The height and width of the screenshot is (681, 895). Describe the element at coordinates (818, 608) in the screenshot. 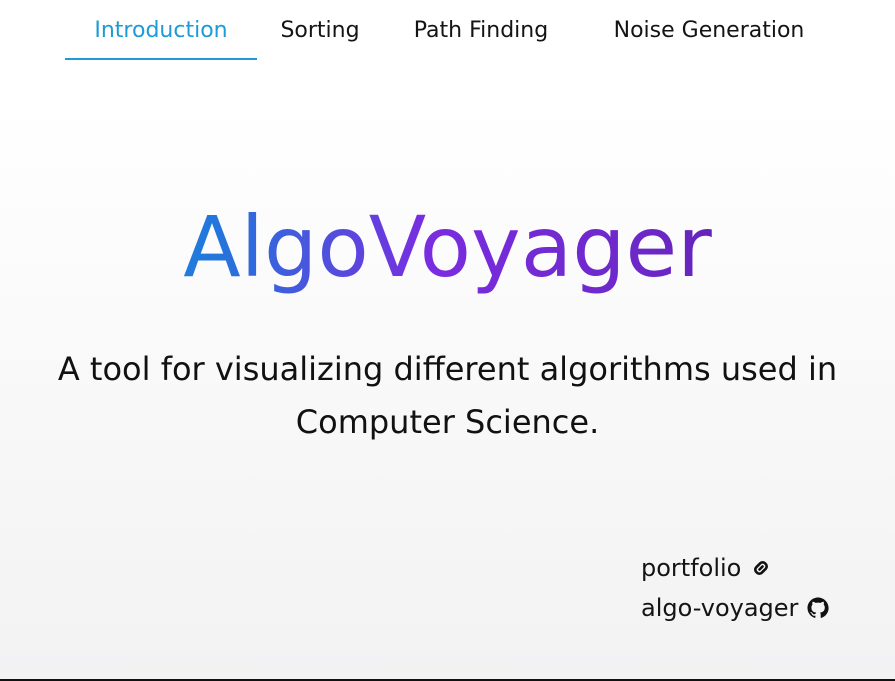

I see `github-icon` at that location.